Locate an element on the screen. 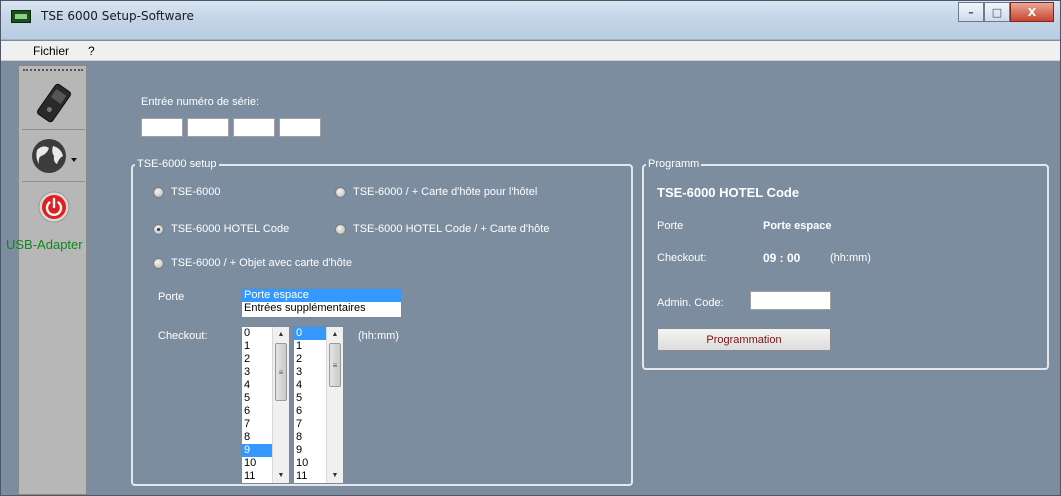 This screenshot has height=496, width=1061. programm-checkout-value: 09 : 00 is located at coordinates (782, 258).